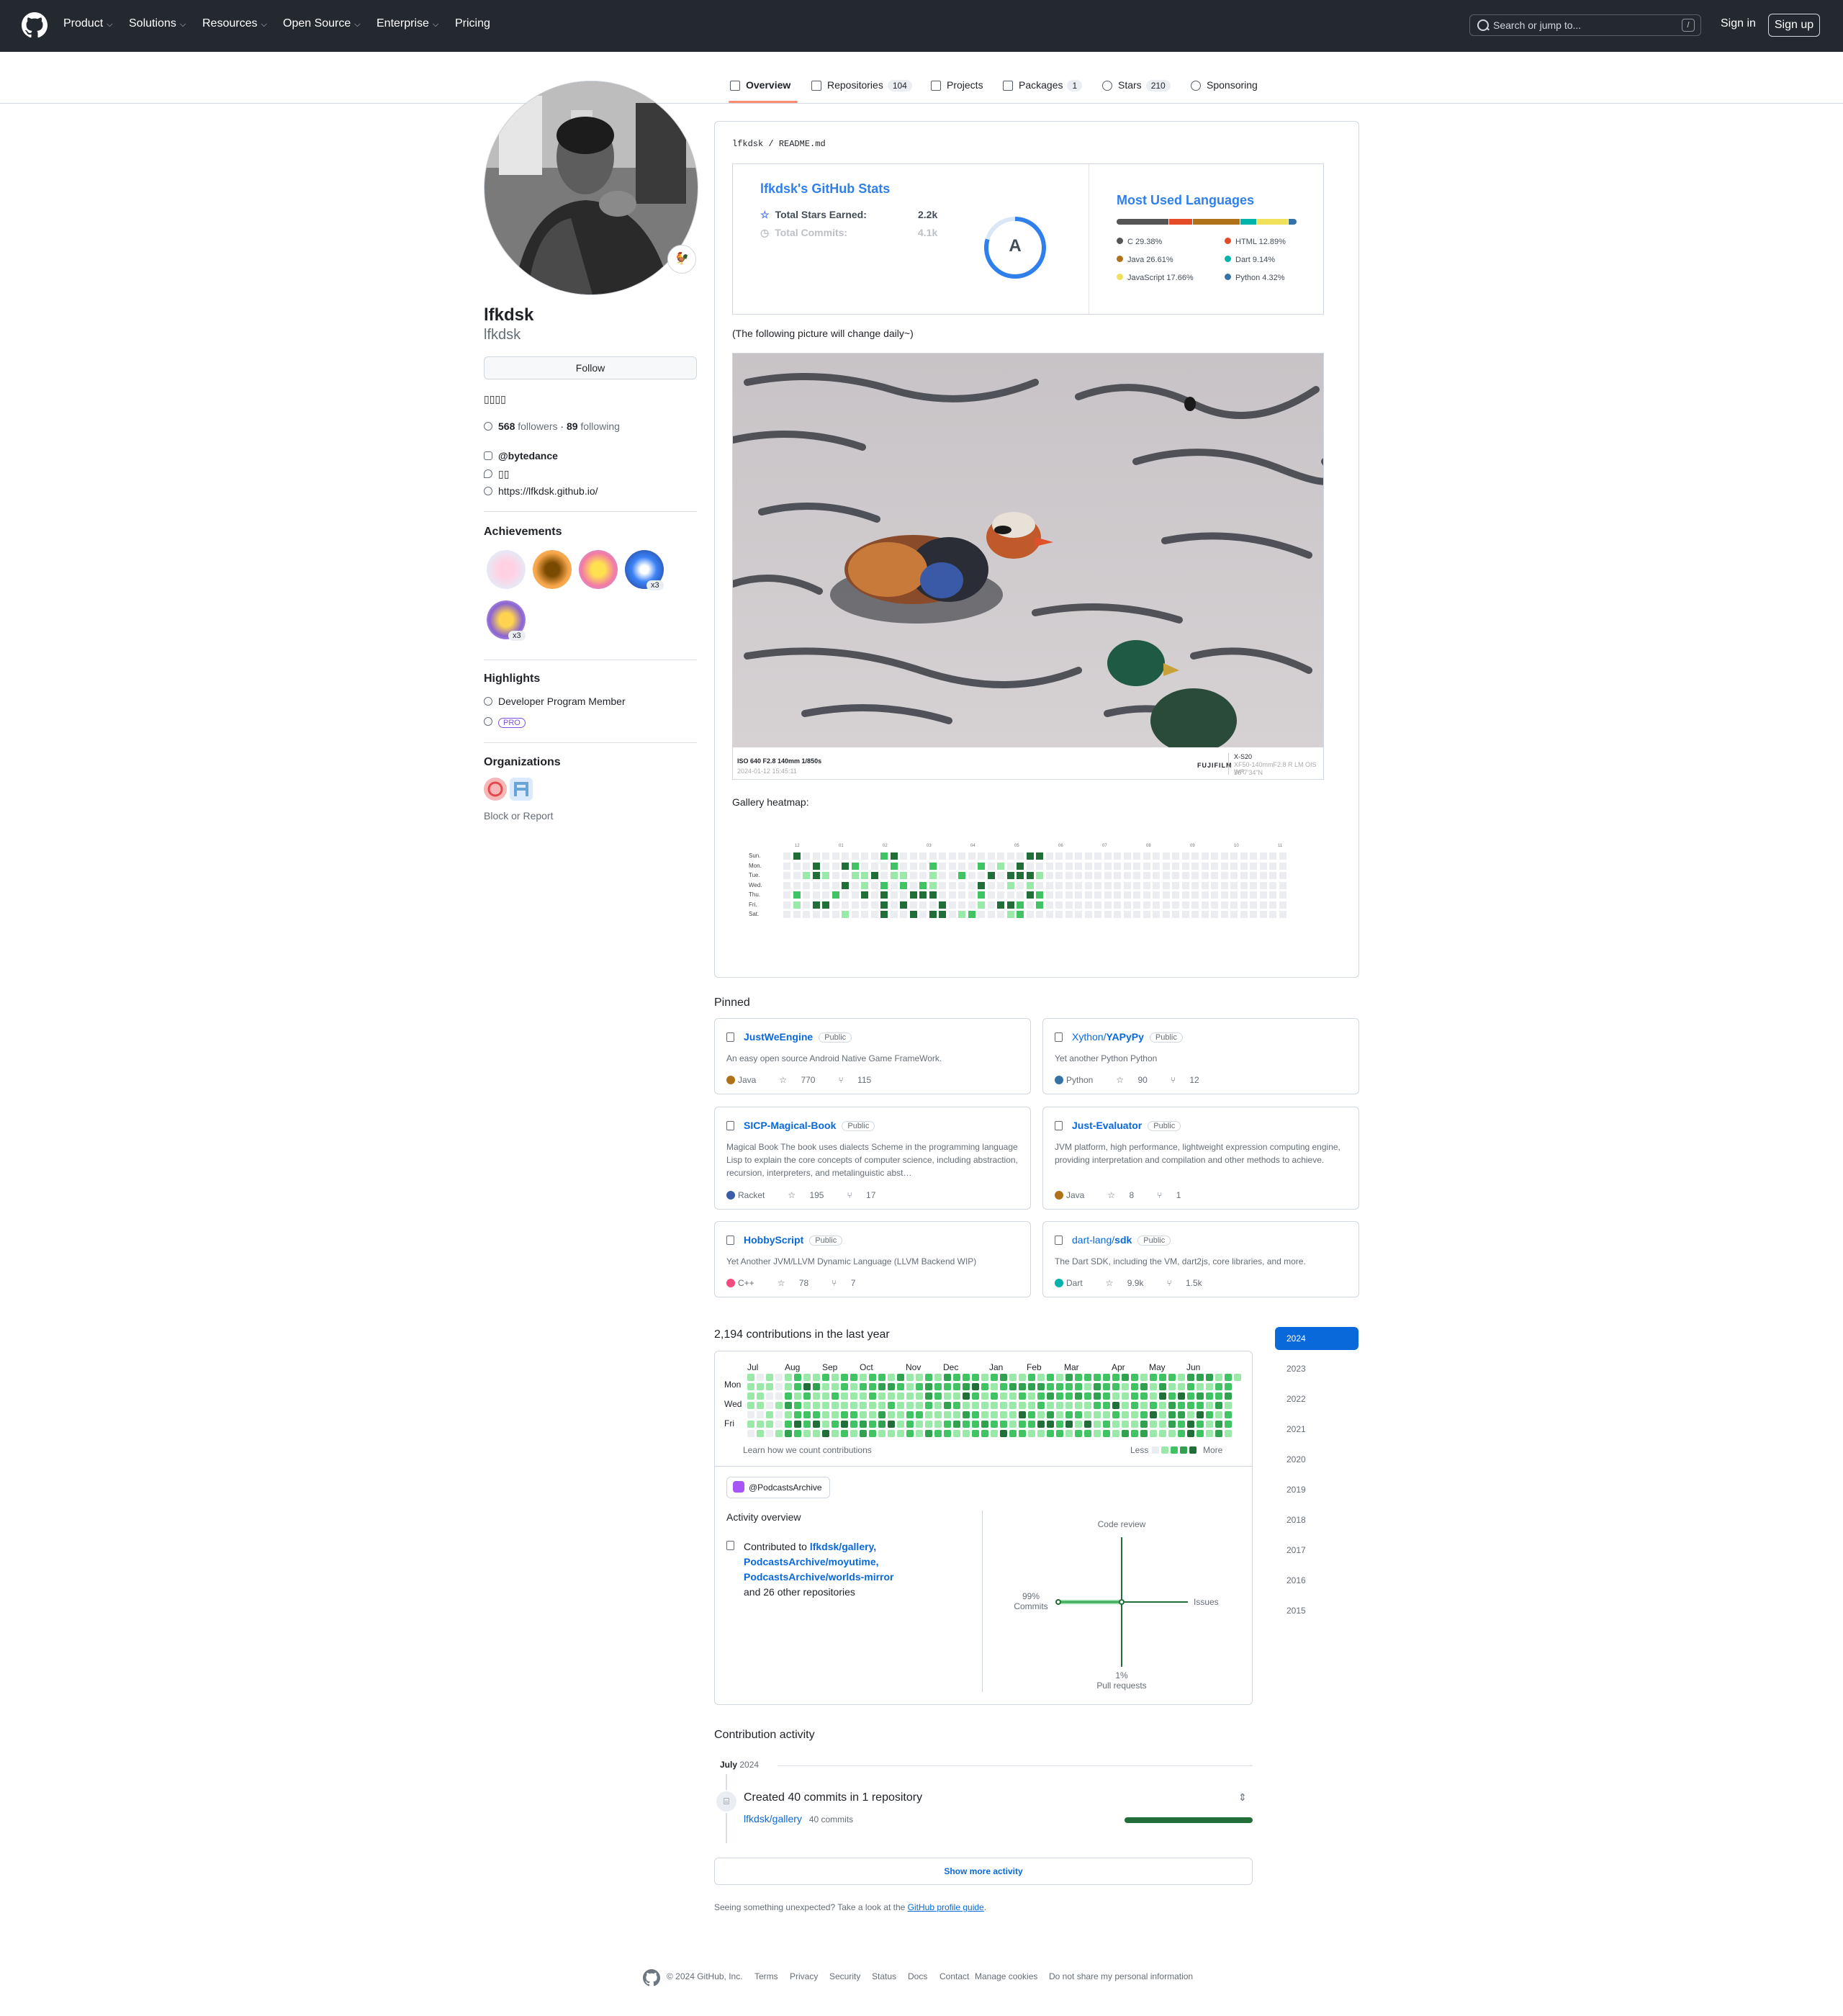 Image resolution: width=1843 pixels, height=2016 pixels. I want to click on repo-stars: ☆ 9.9k, so click(1130, 1283).